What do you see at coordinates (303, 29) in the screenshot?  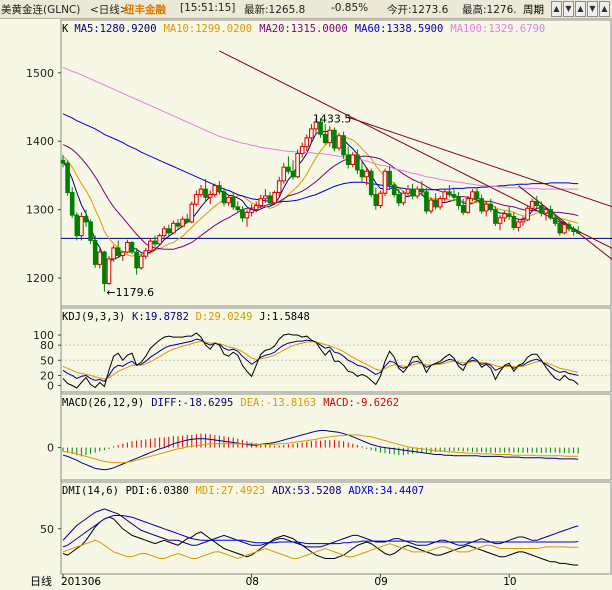 I see `legend-item: MA20:1315.0000` at bounding box center [303, 29].